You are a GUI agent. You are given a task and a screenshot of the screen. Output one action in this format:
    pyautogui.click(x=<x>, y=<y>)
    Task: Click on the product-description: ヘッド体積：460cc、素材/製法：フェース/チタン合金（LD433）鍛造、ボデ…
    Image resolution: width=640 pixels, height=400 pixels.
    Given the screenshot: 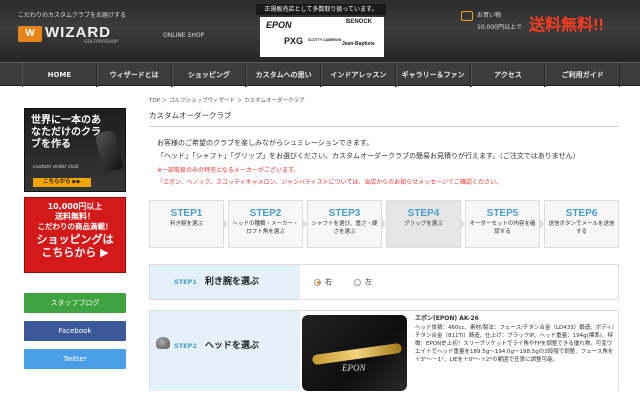 What is the action you would take?
    pyautogui.click(x=514, y=344)
    